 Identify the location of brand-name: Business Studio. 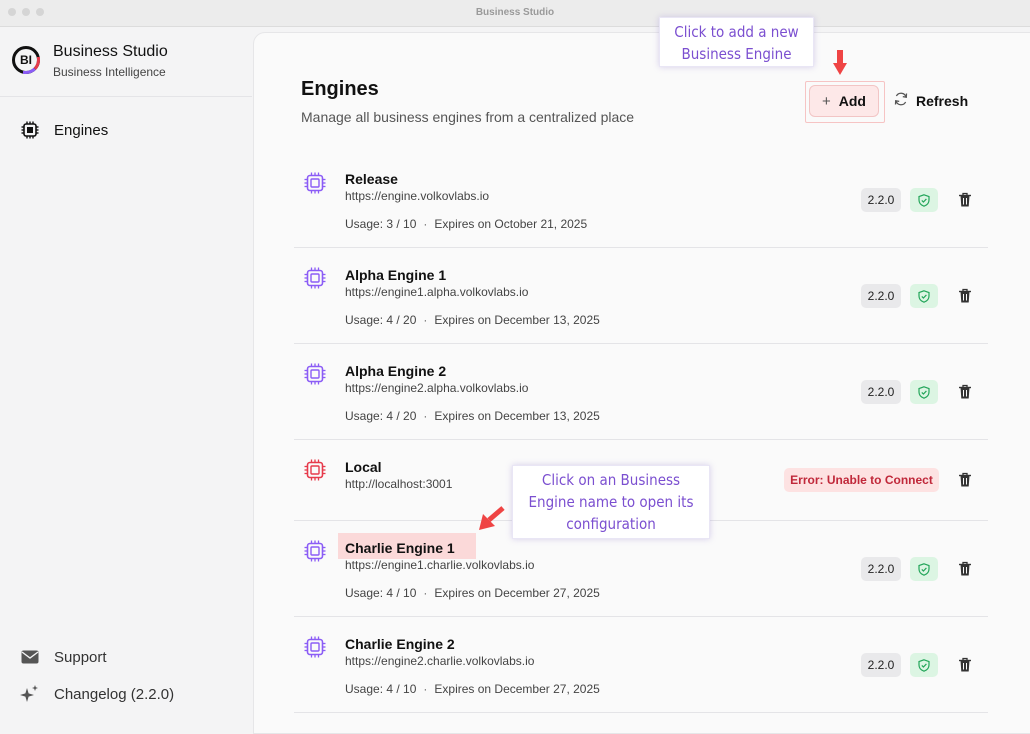
(110, 51).